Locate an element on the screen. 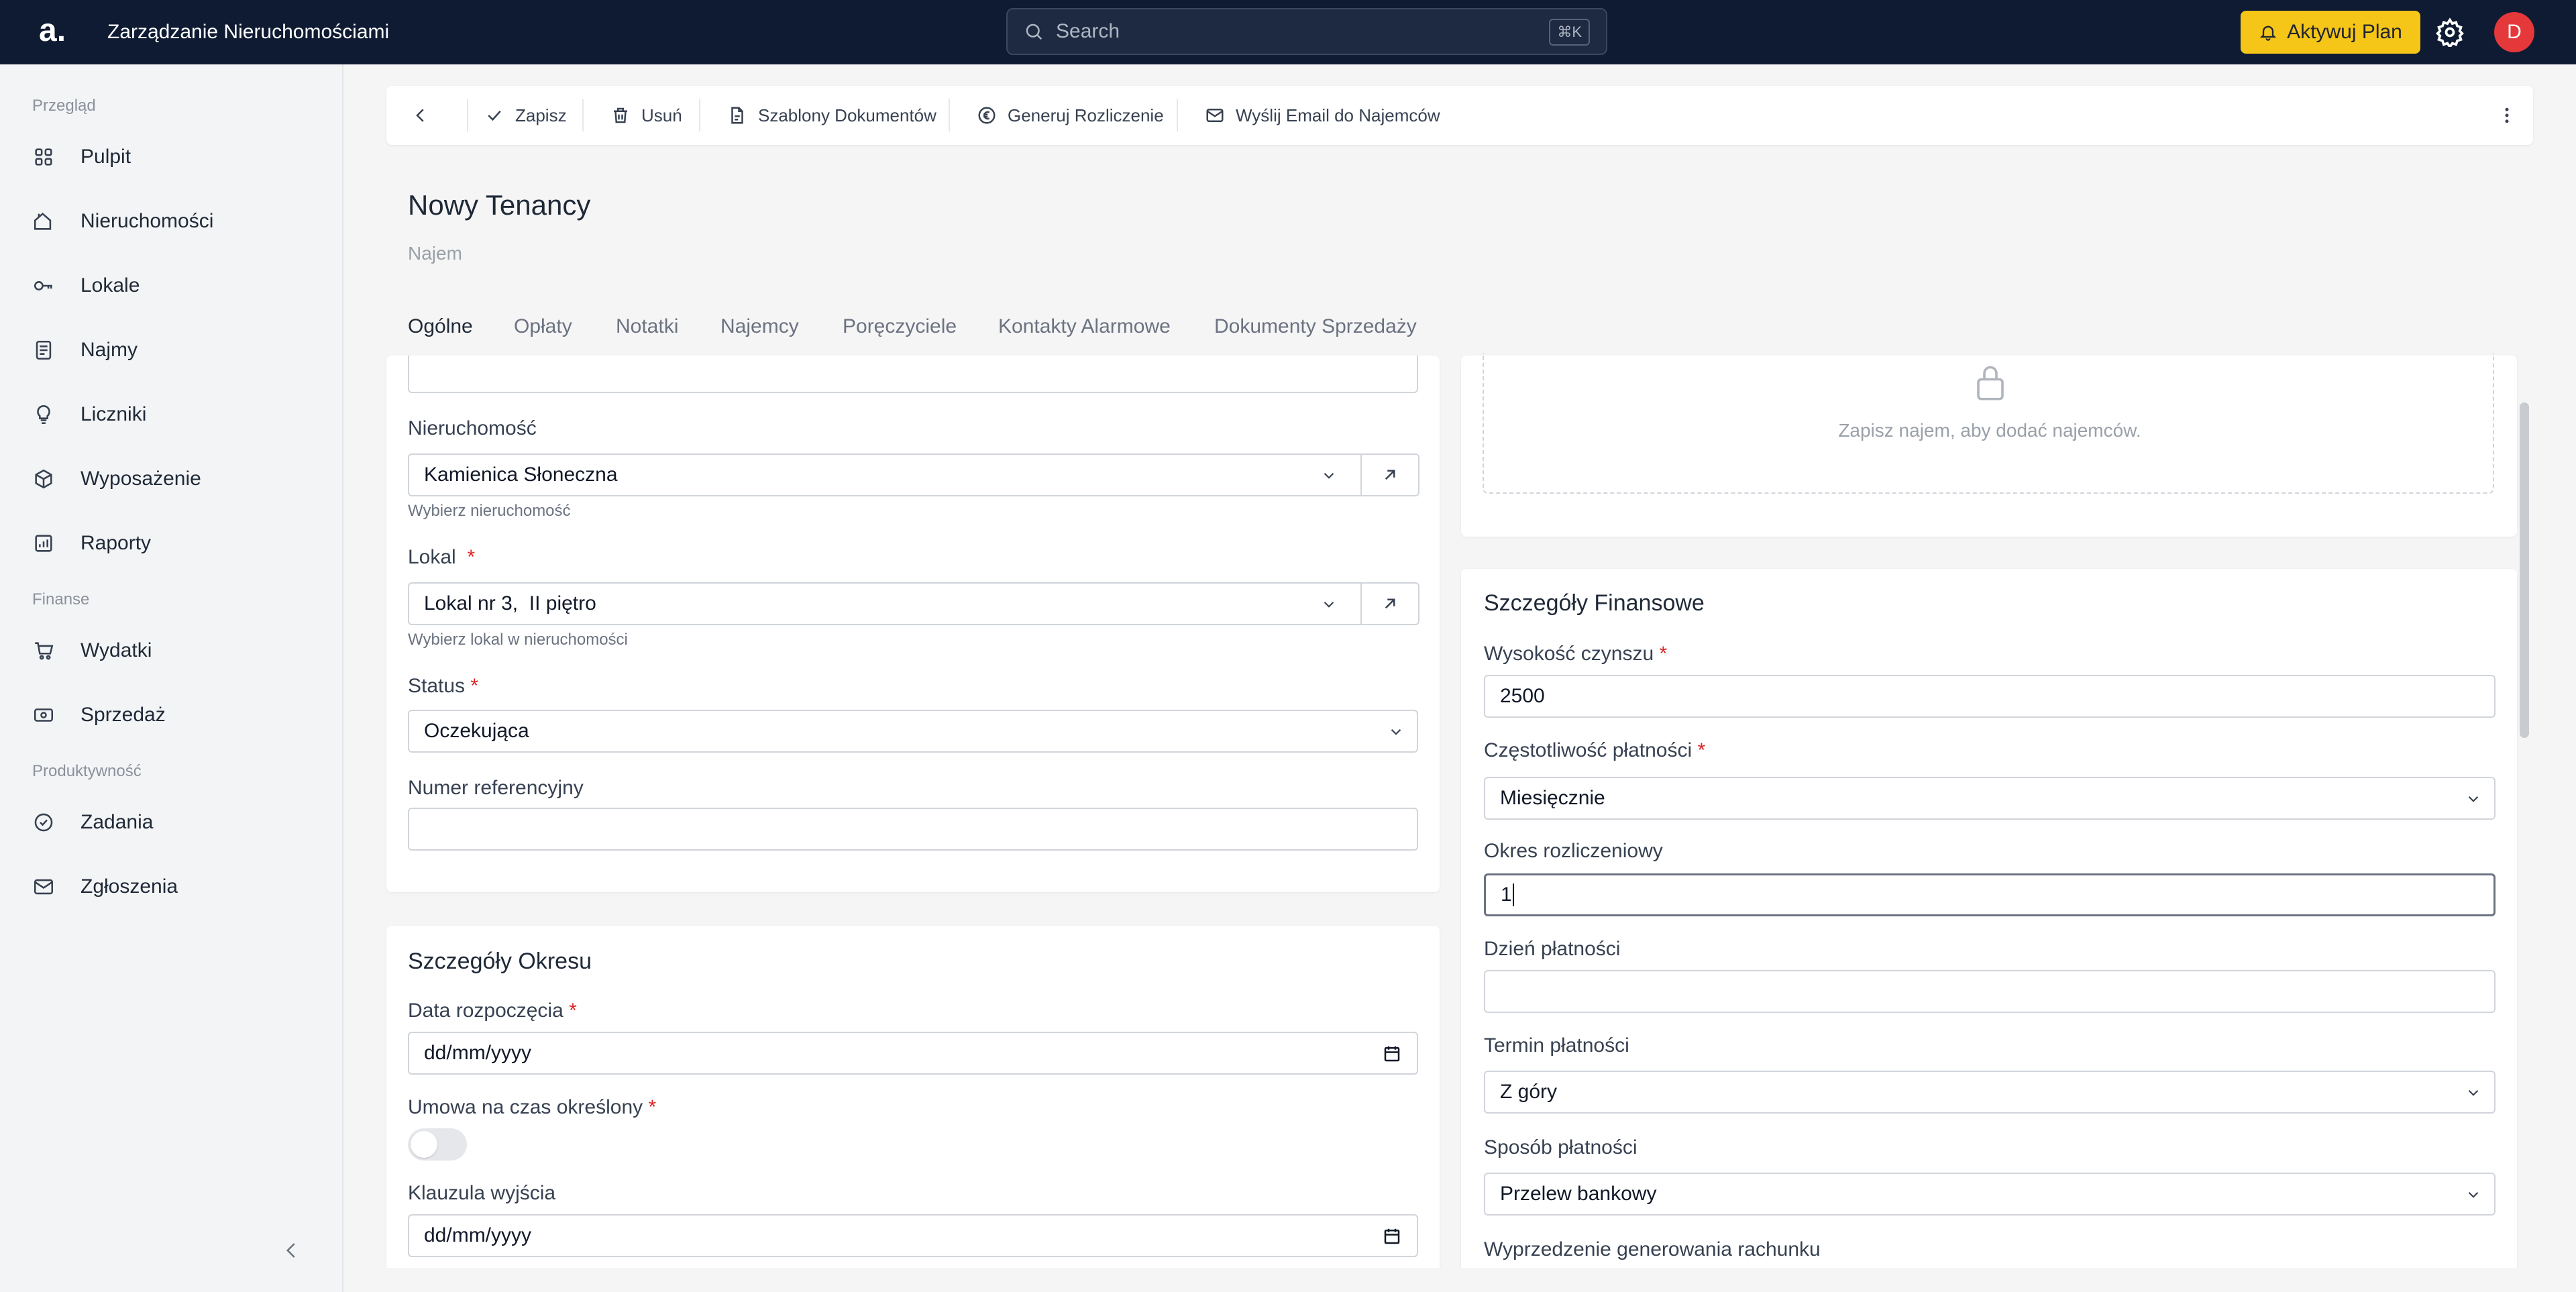 This screenshot has height=1292, width=2576. tenants-panel: Zapisz najem, aby dodać najemców. is located at coordinates (1989, 445).